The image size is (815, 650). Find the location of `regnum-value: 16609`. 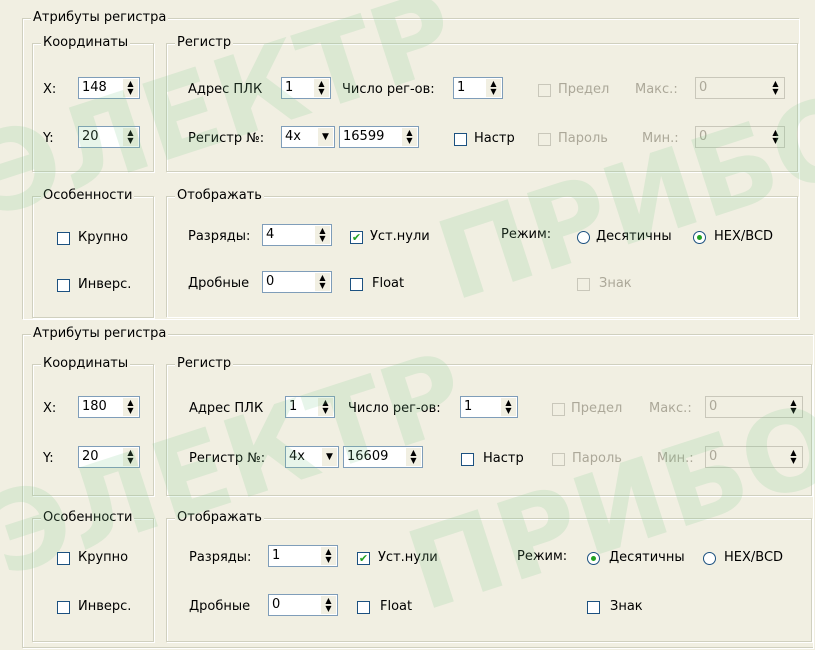

regnum-value: 16609 is located at coordinates (368, 456).